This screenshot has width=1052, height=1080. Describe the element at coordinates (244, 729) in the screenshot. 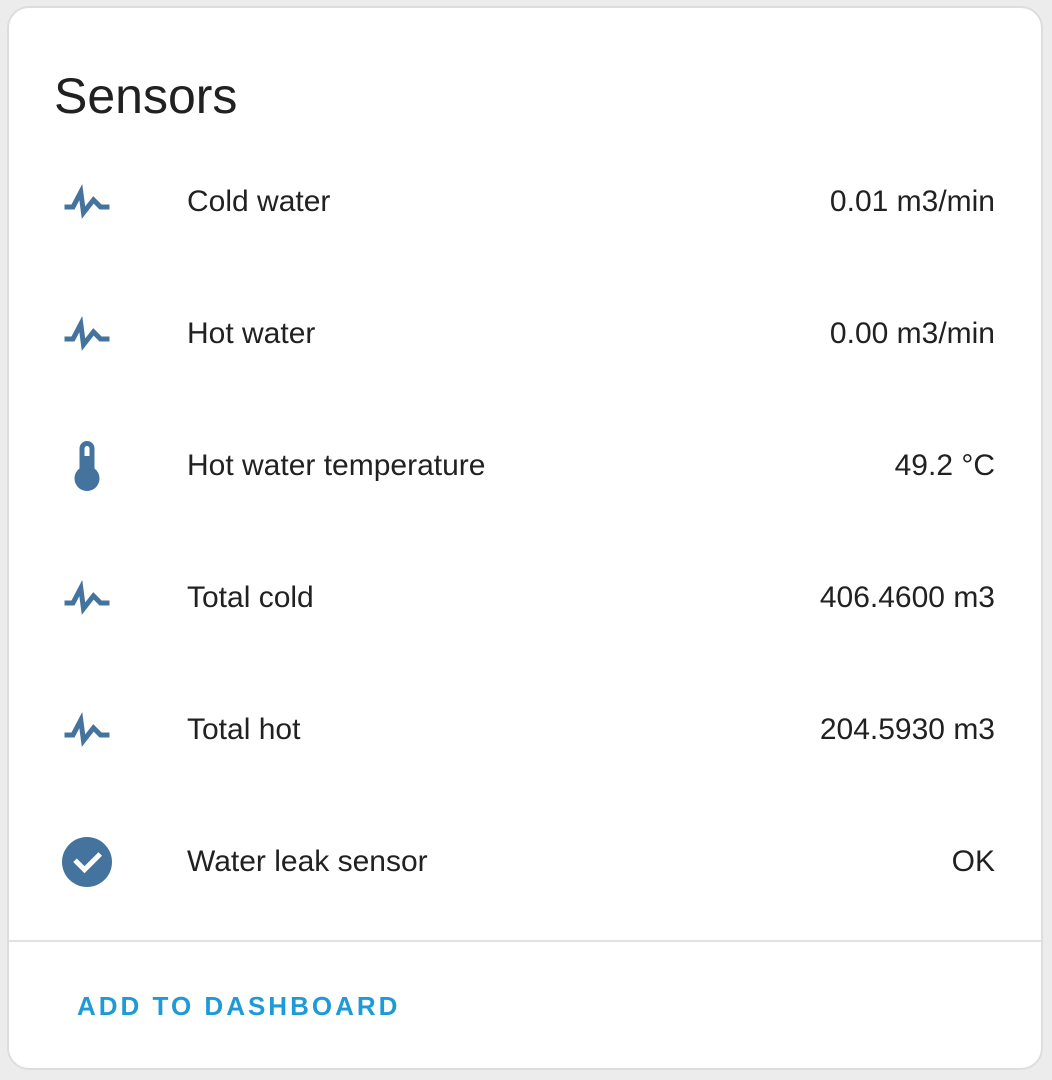

I see `sensor-label: Total hot` at that location.